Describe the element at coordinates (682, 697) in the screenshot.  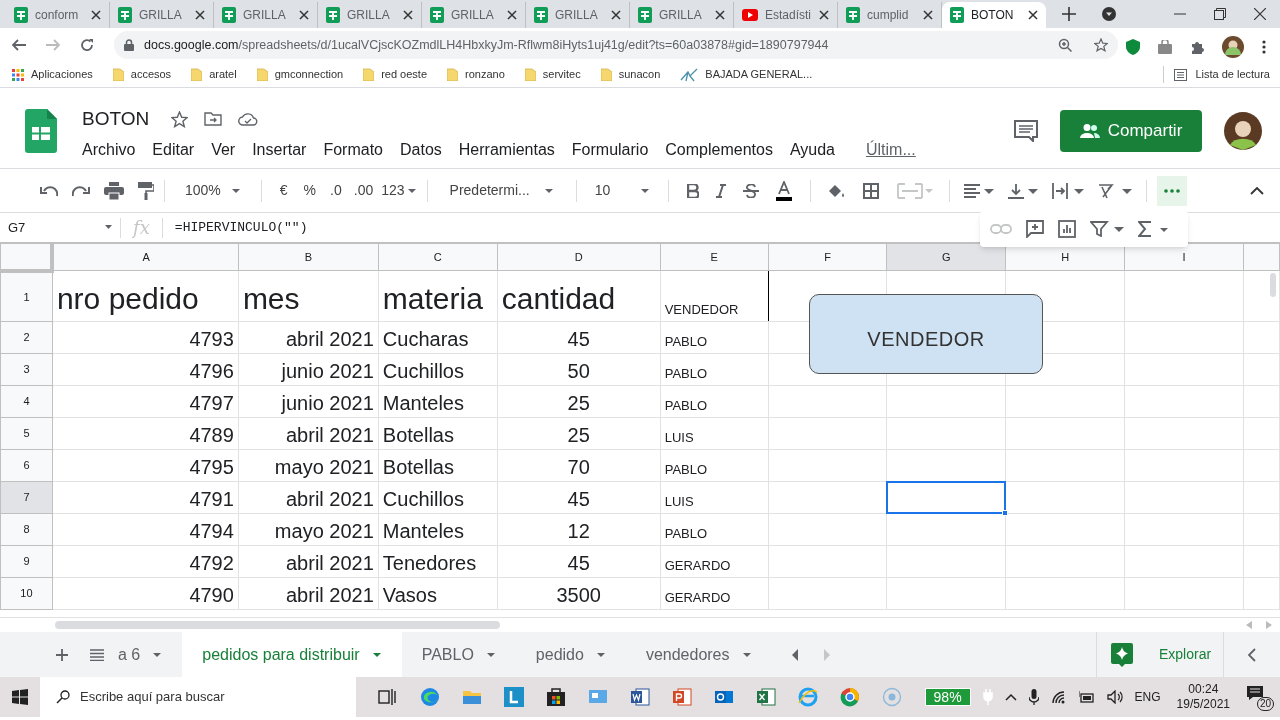
I see `presentation-document-icon` at that location.